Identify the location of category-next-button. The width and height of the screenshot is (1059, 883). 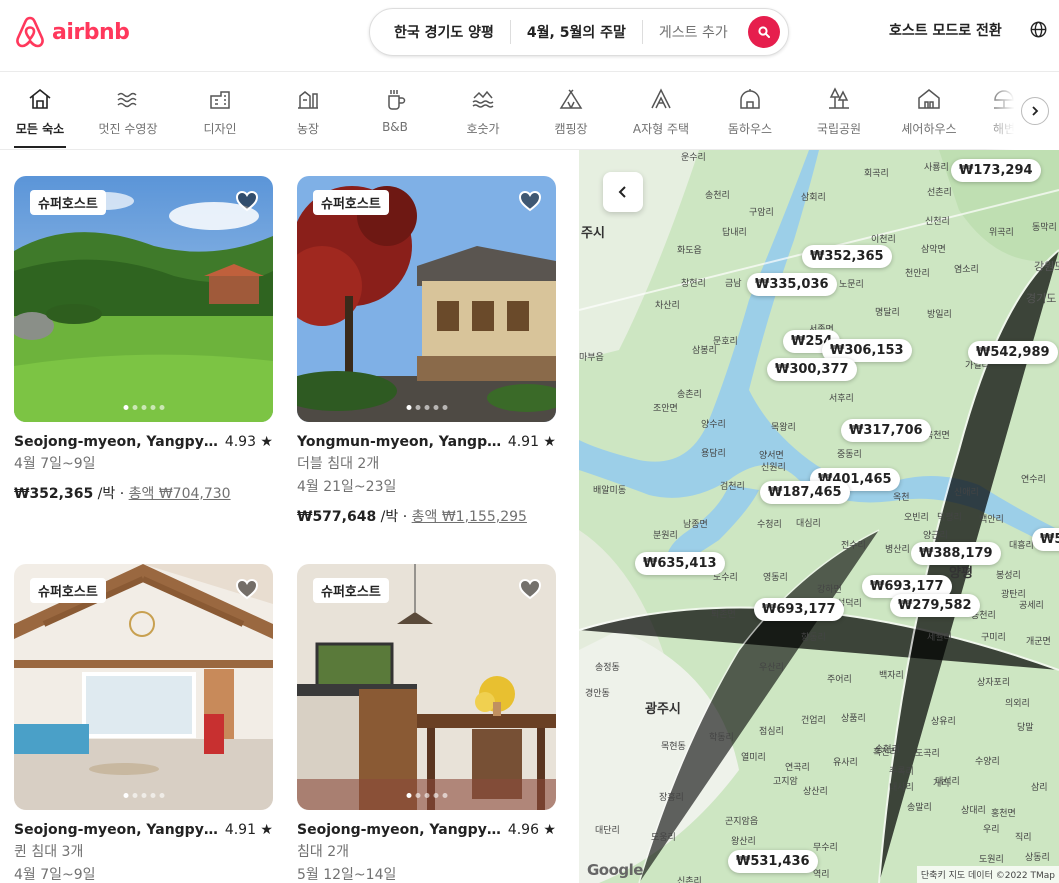
(1035, 111).